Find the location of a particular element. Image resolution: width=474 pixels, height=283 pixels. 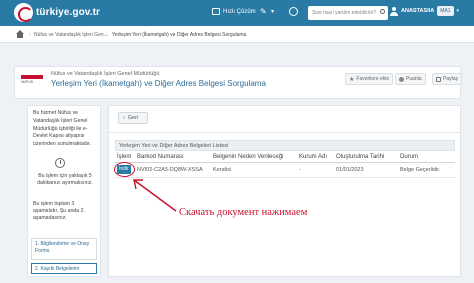

annotation-text: Скачать документ нажимаем is located at coordinates (243, 212).